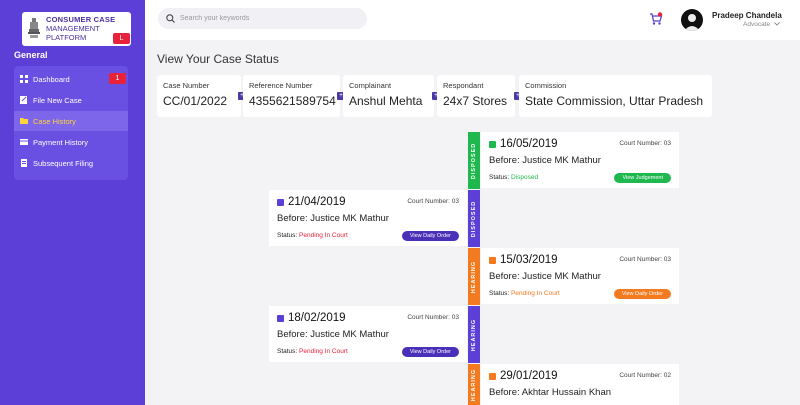  I want to click on field-value: 4355621589754, so click(292, 101).